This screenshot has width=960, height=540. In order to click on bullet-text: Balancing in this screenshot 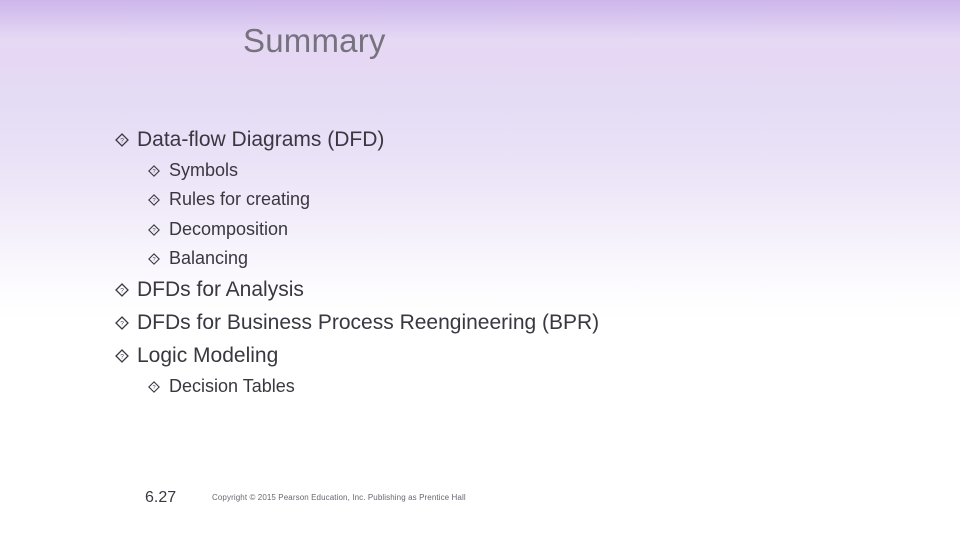, I will do `click(209, 258)`.